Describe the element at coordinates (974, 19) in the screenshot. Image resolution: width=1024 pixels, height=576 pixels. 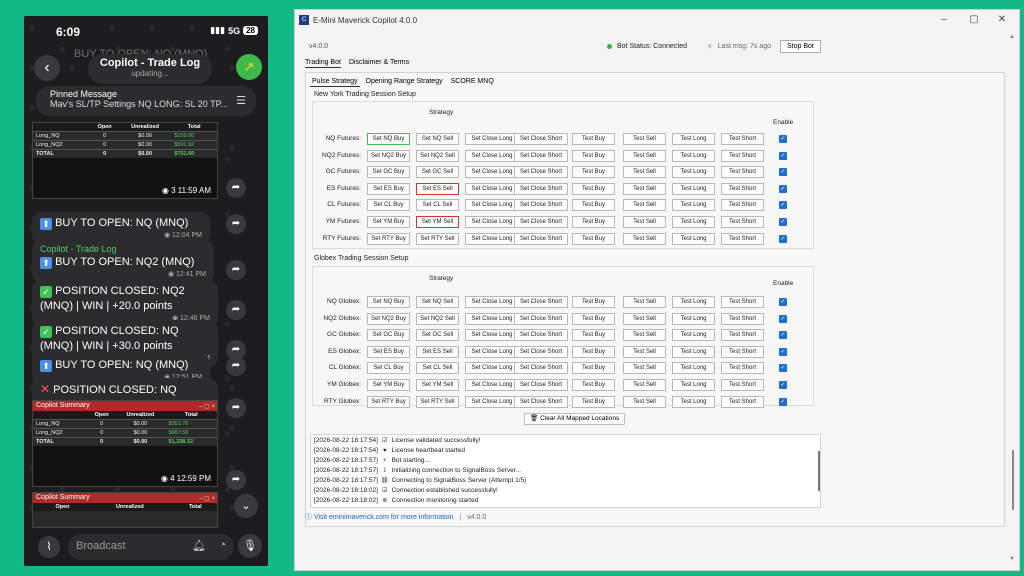
I see `maximize-icon: ▢` at that location.